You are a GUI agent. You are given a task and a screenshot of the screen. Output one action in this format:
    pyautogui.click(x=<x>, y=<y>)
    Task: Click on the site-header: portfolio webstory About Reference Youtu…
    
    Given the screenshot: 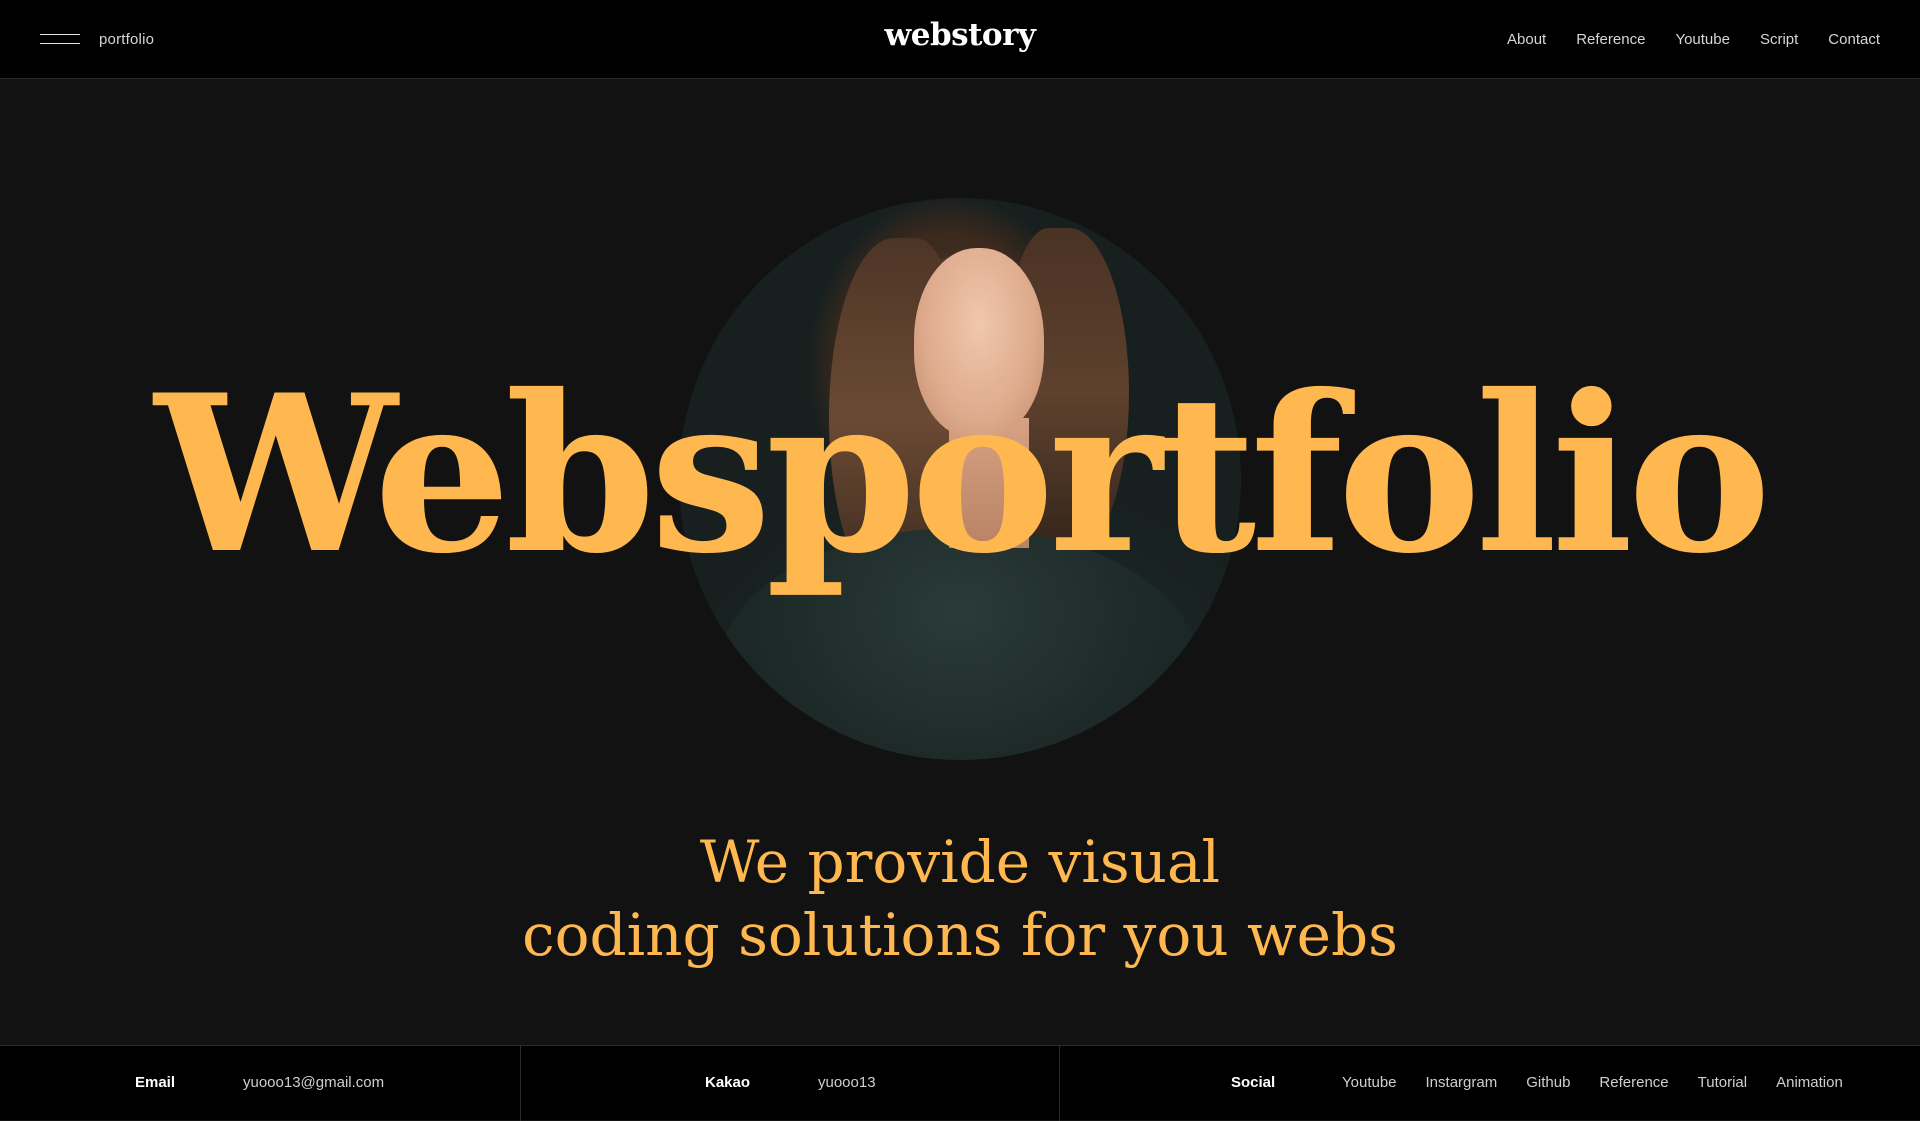 What is the action you would take?
    pyautogui.click(x=960, y=39)
    